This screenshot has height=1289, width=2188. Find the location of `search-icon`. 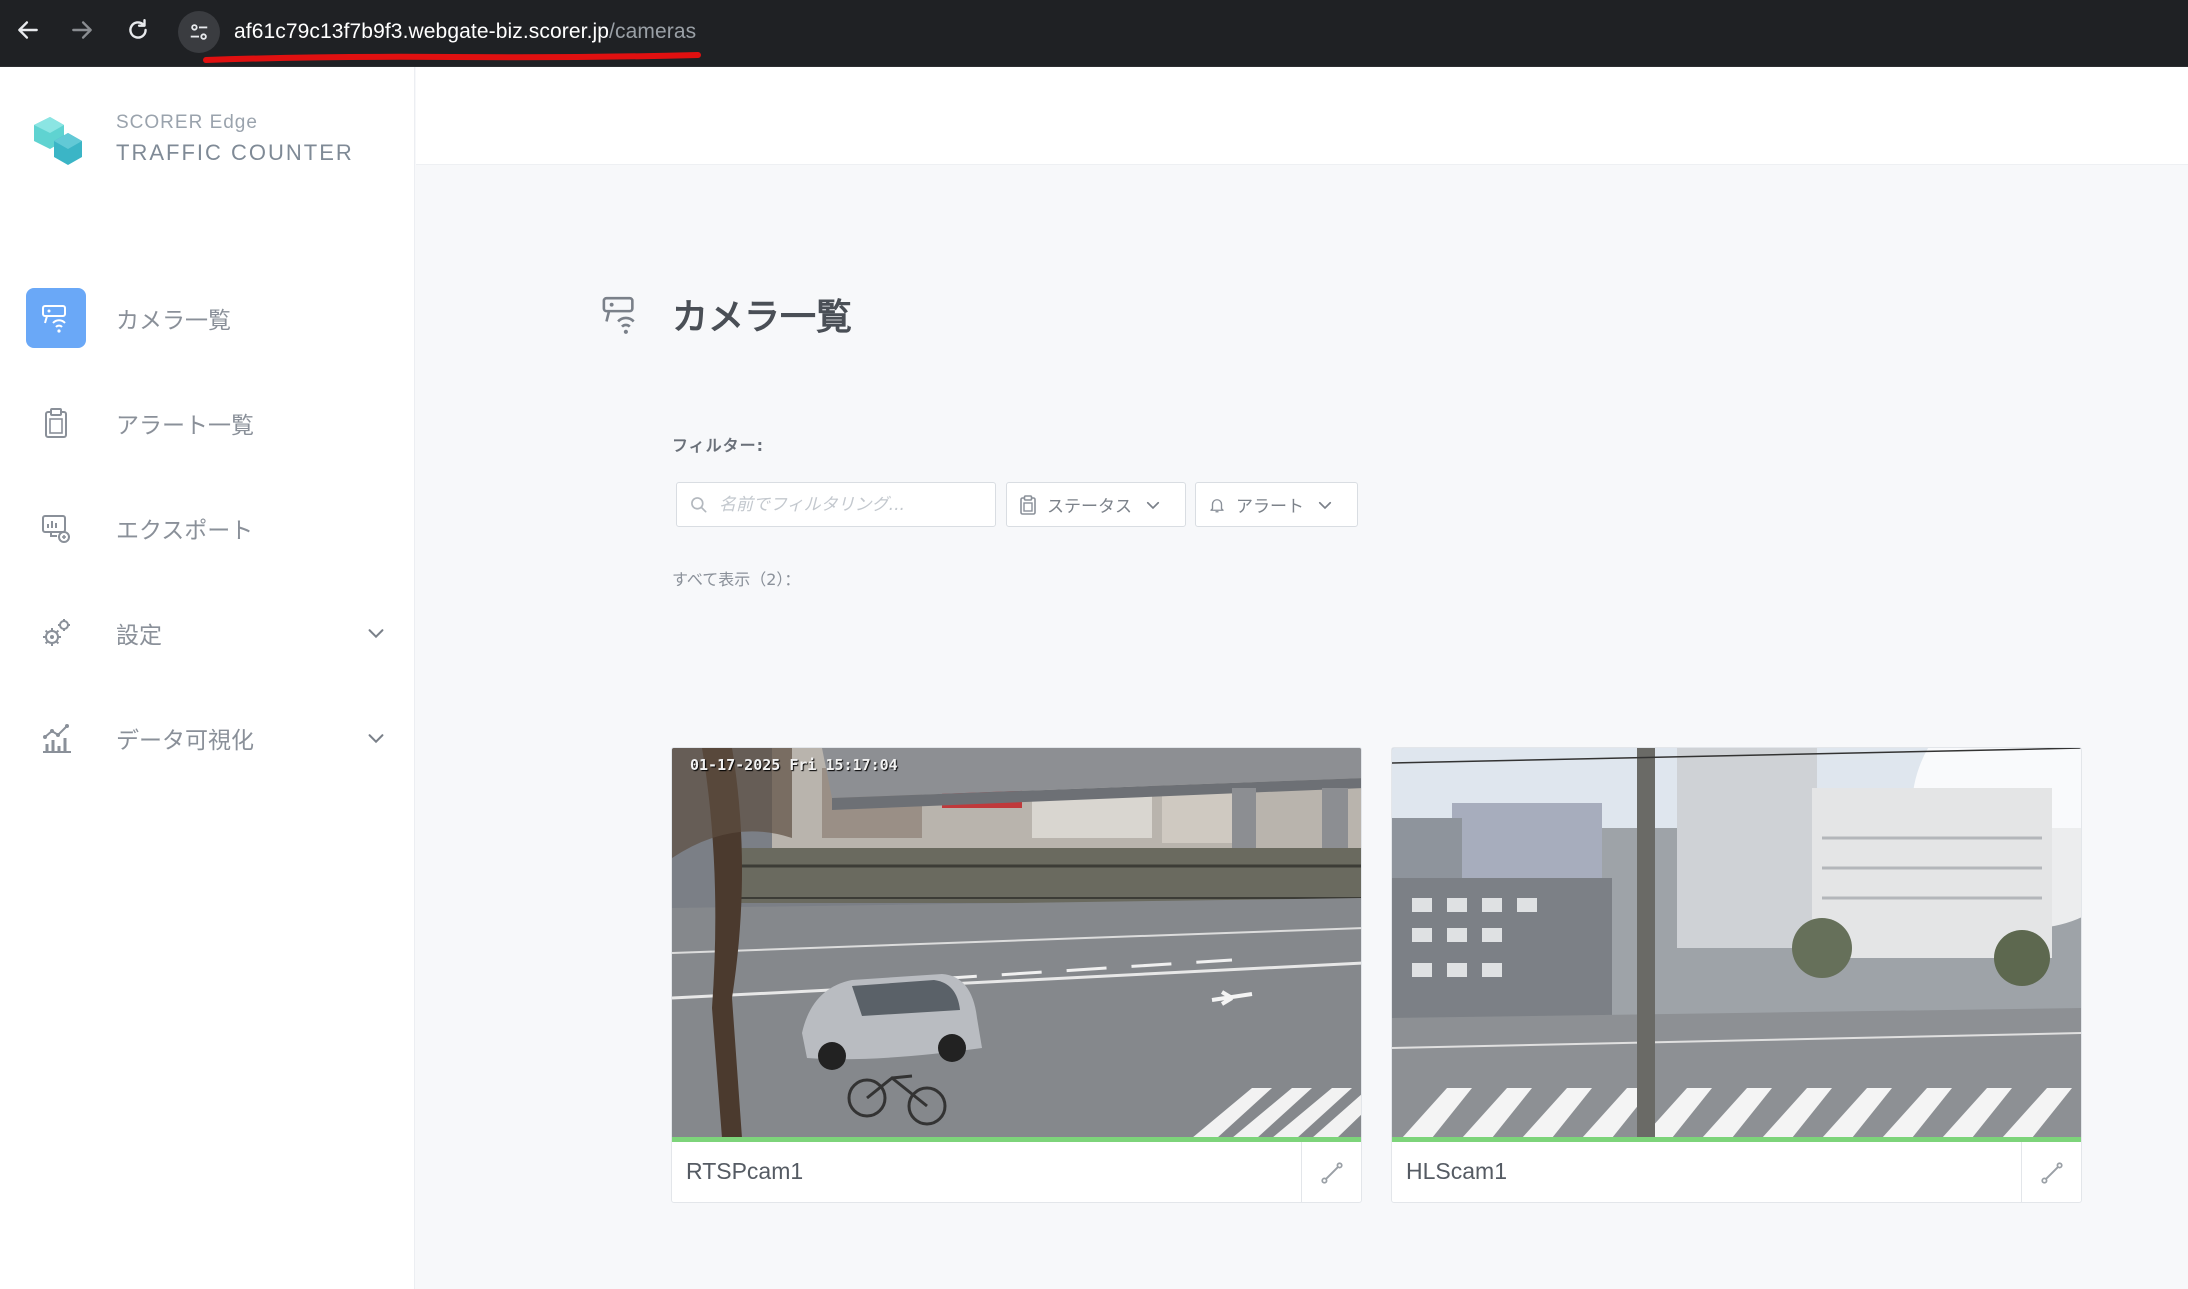

search-icon is located at coordinates (699, 504).